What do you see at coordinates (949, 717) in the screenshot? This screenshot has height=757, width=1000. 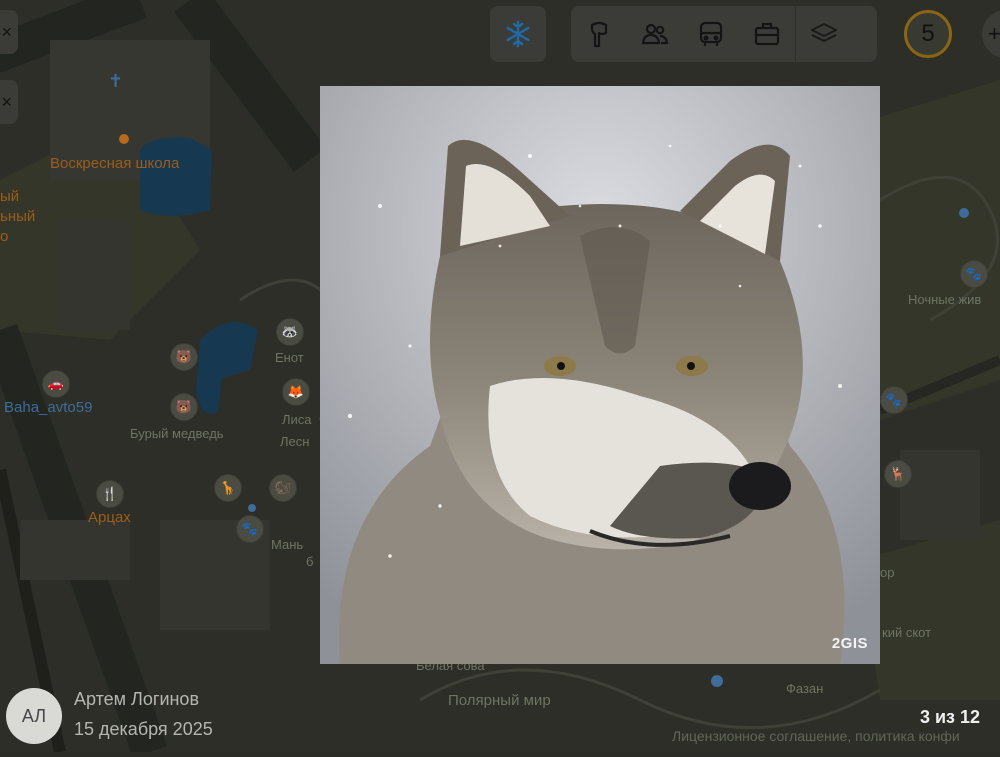 I see `photo-counter: 3 из 12` at bounding box center [949, 717].